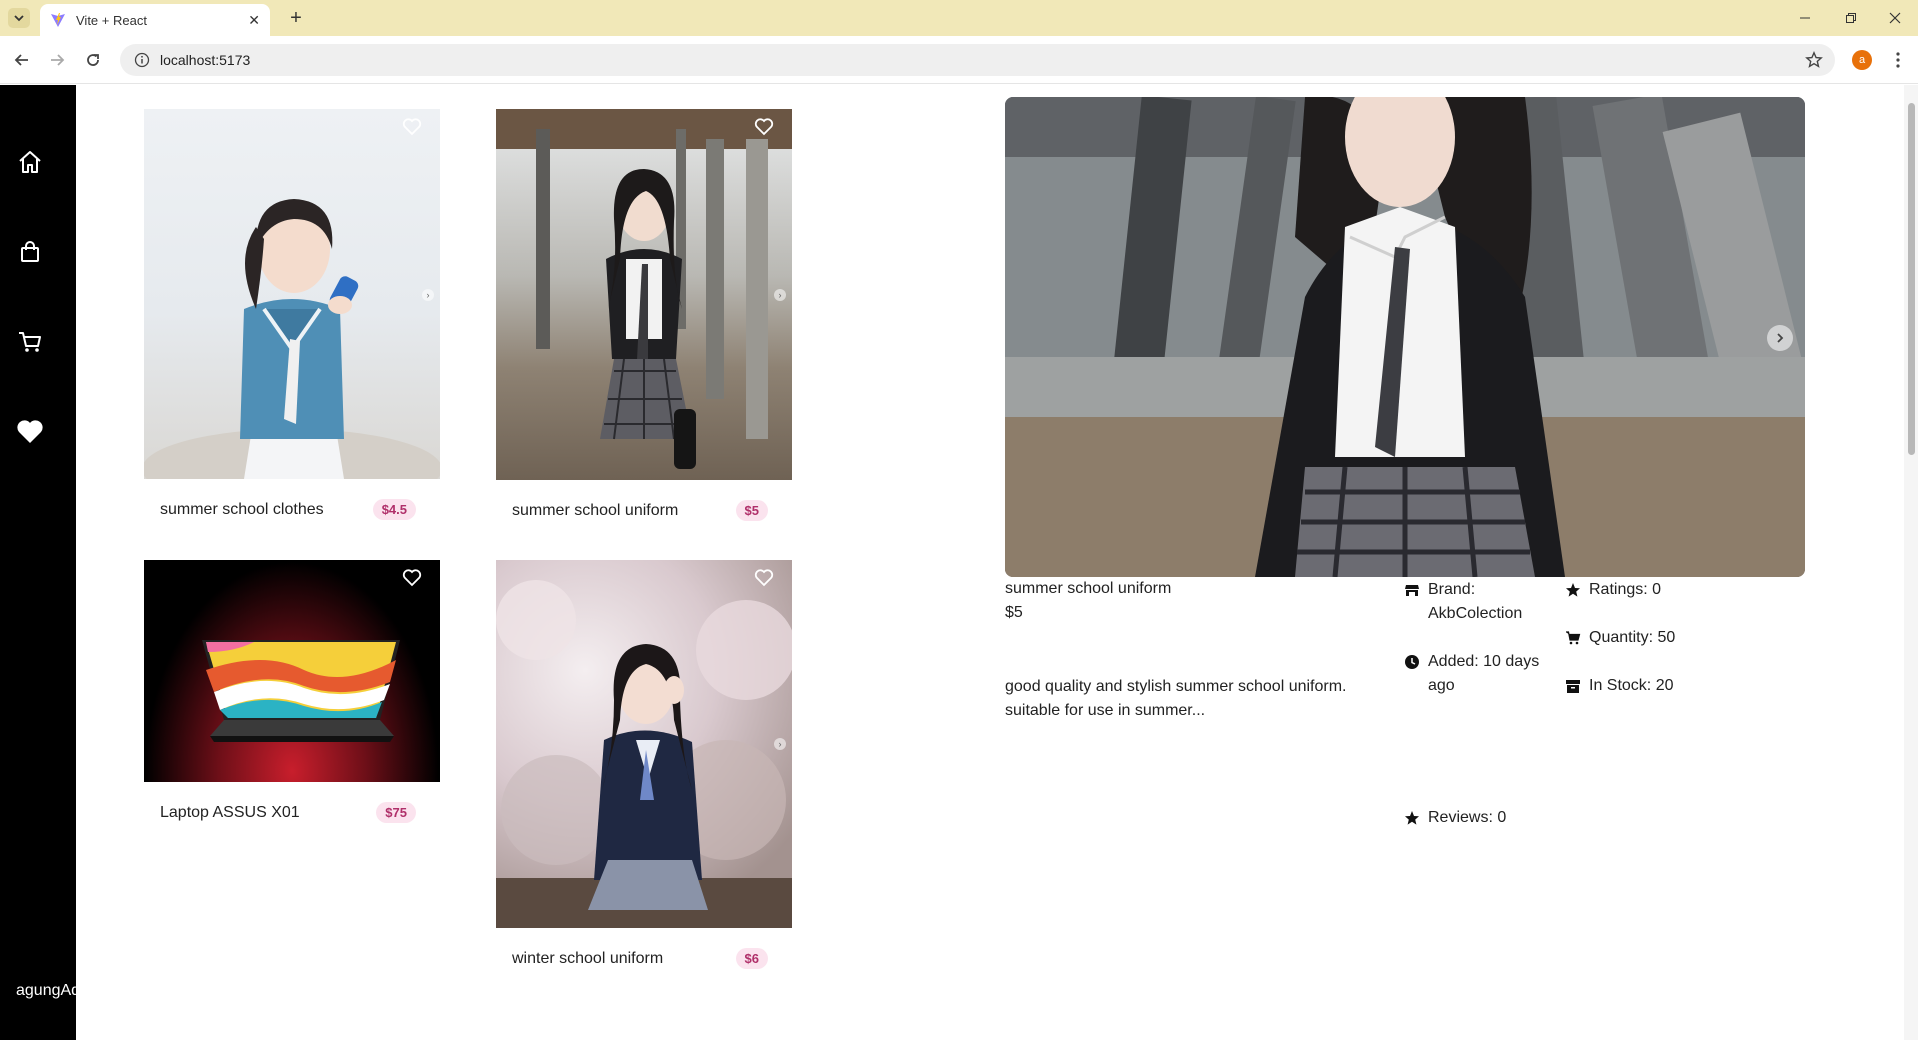 The height and width of the screenshot is (1040, 1918). I want to click on close-icon, so click(1895, 18).